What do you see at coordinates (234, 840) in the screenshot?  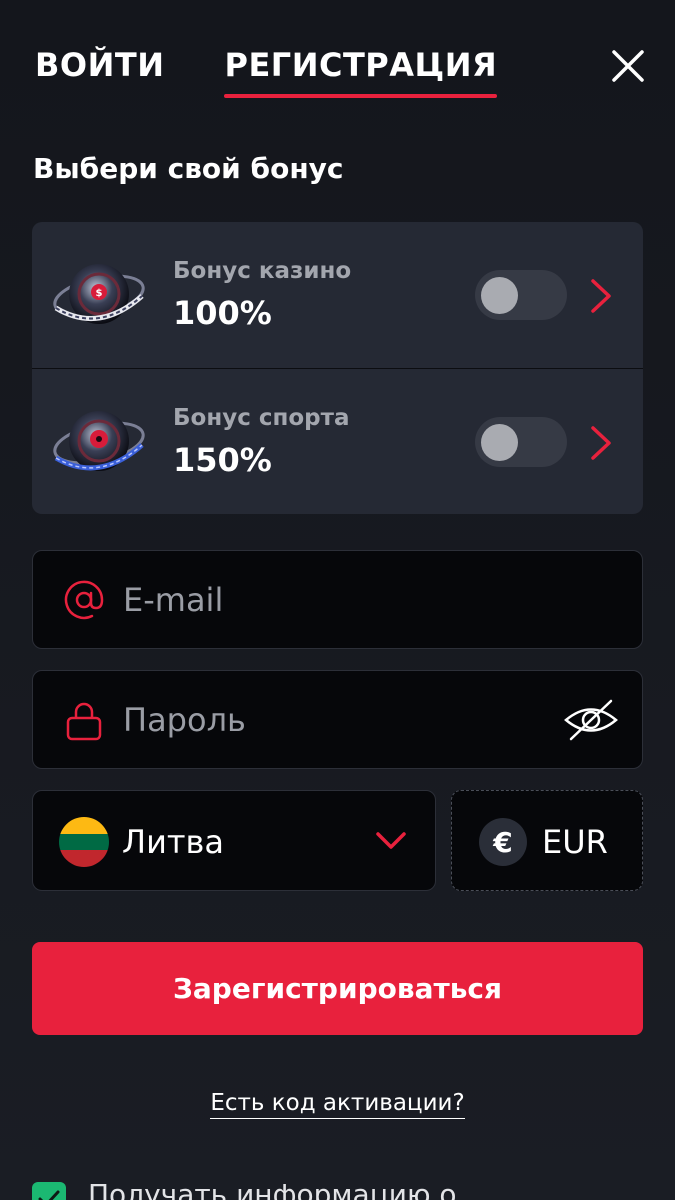 I see `country-select: Литва` at bounding box center [234, 840].